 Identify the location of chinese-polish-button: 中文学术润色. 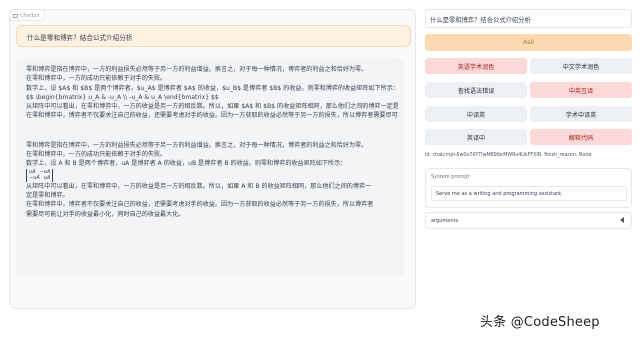
(581, 66).